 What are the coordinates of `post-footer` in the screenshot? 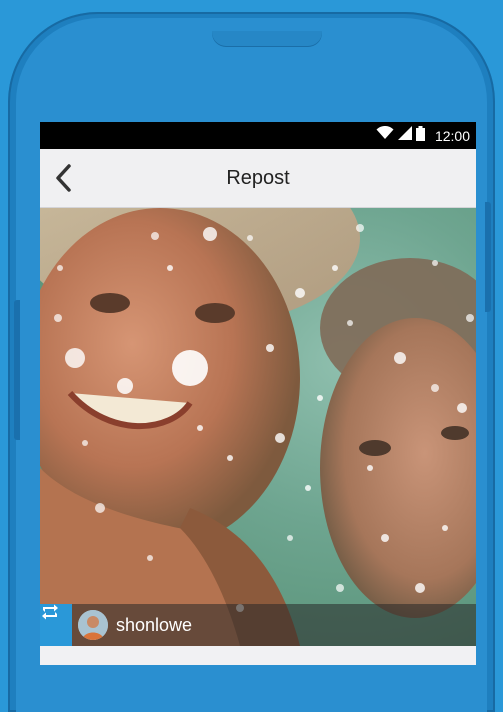 It's located at (258, 655).